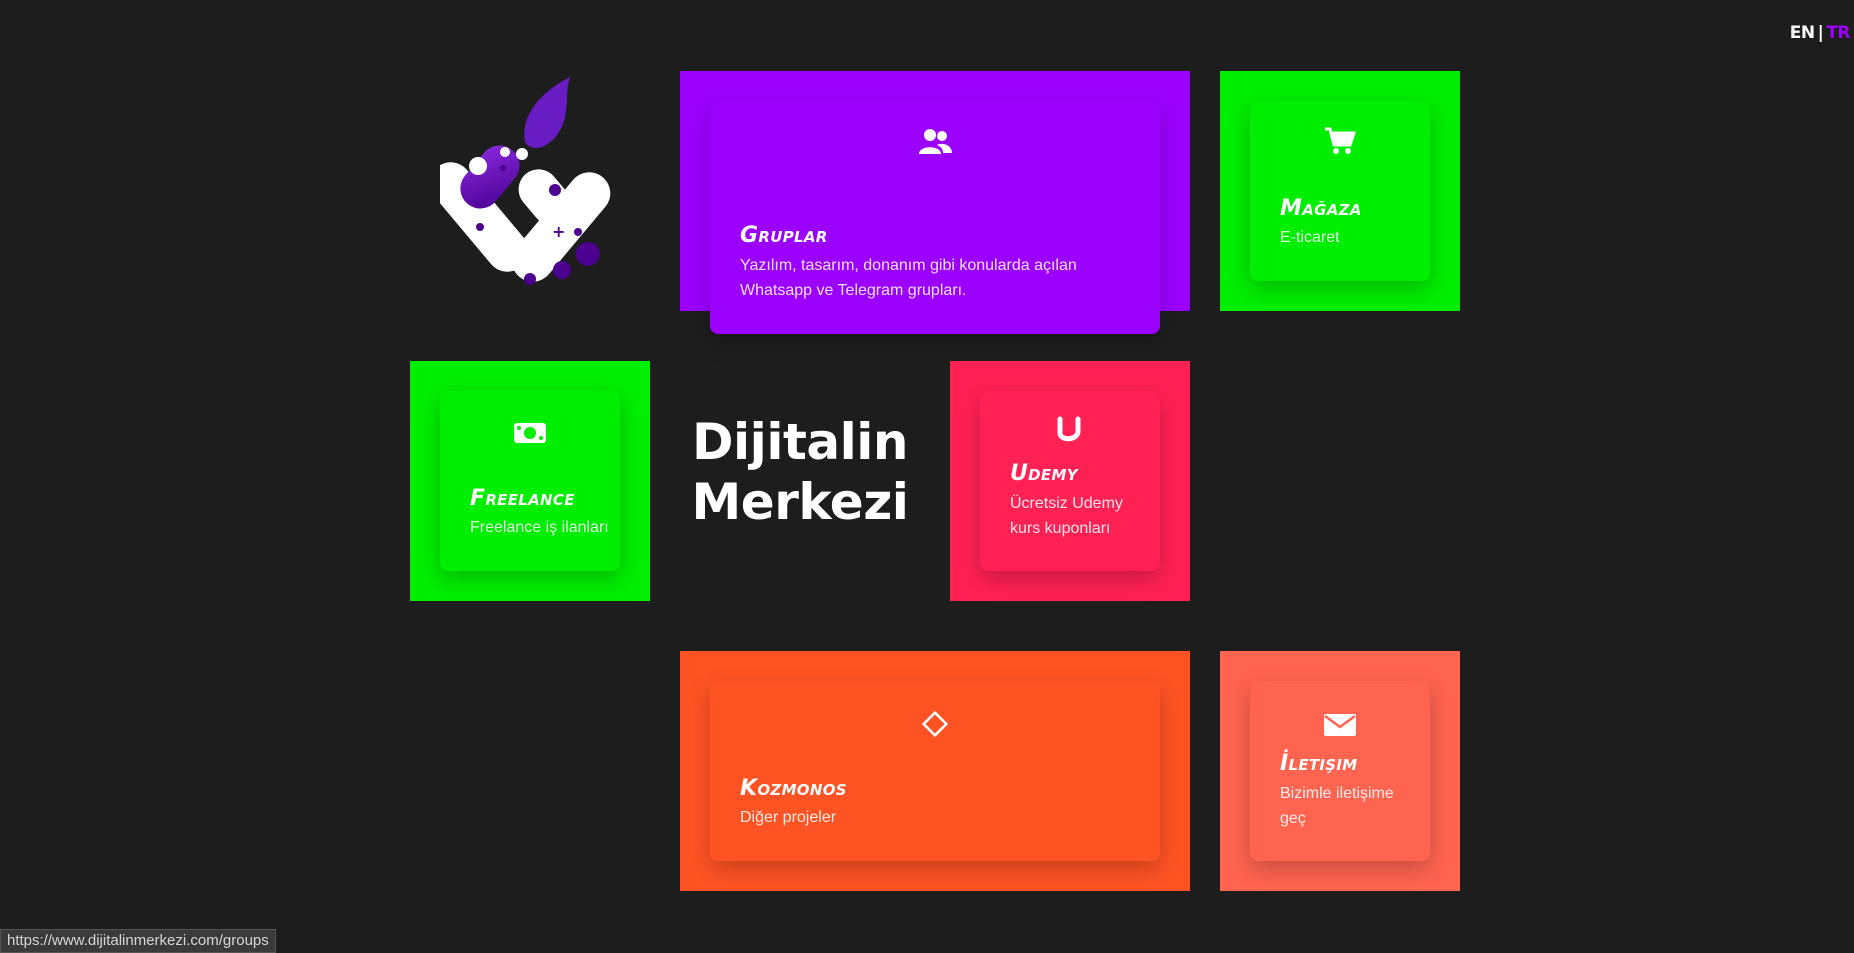 Image resolution: width=1854 pixels, height=953 pixels. Describe the element at coordinates (1340, 143) in the screenshot. I see `cart-icon` at that location.